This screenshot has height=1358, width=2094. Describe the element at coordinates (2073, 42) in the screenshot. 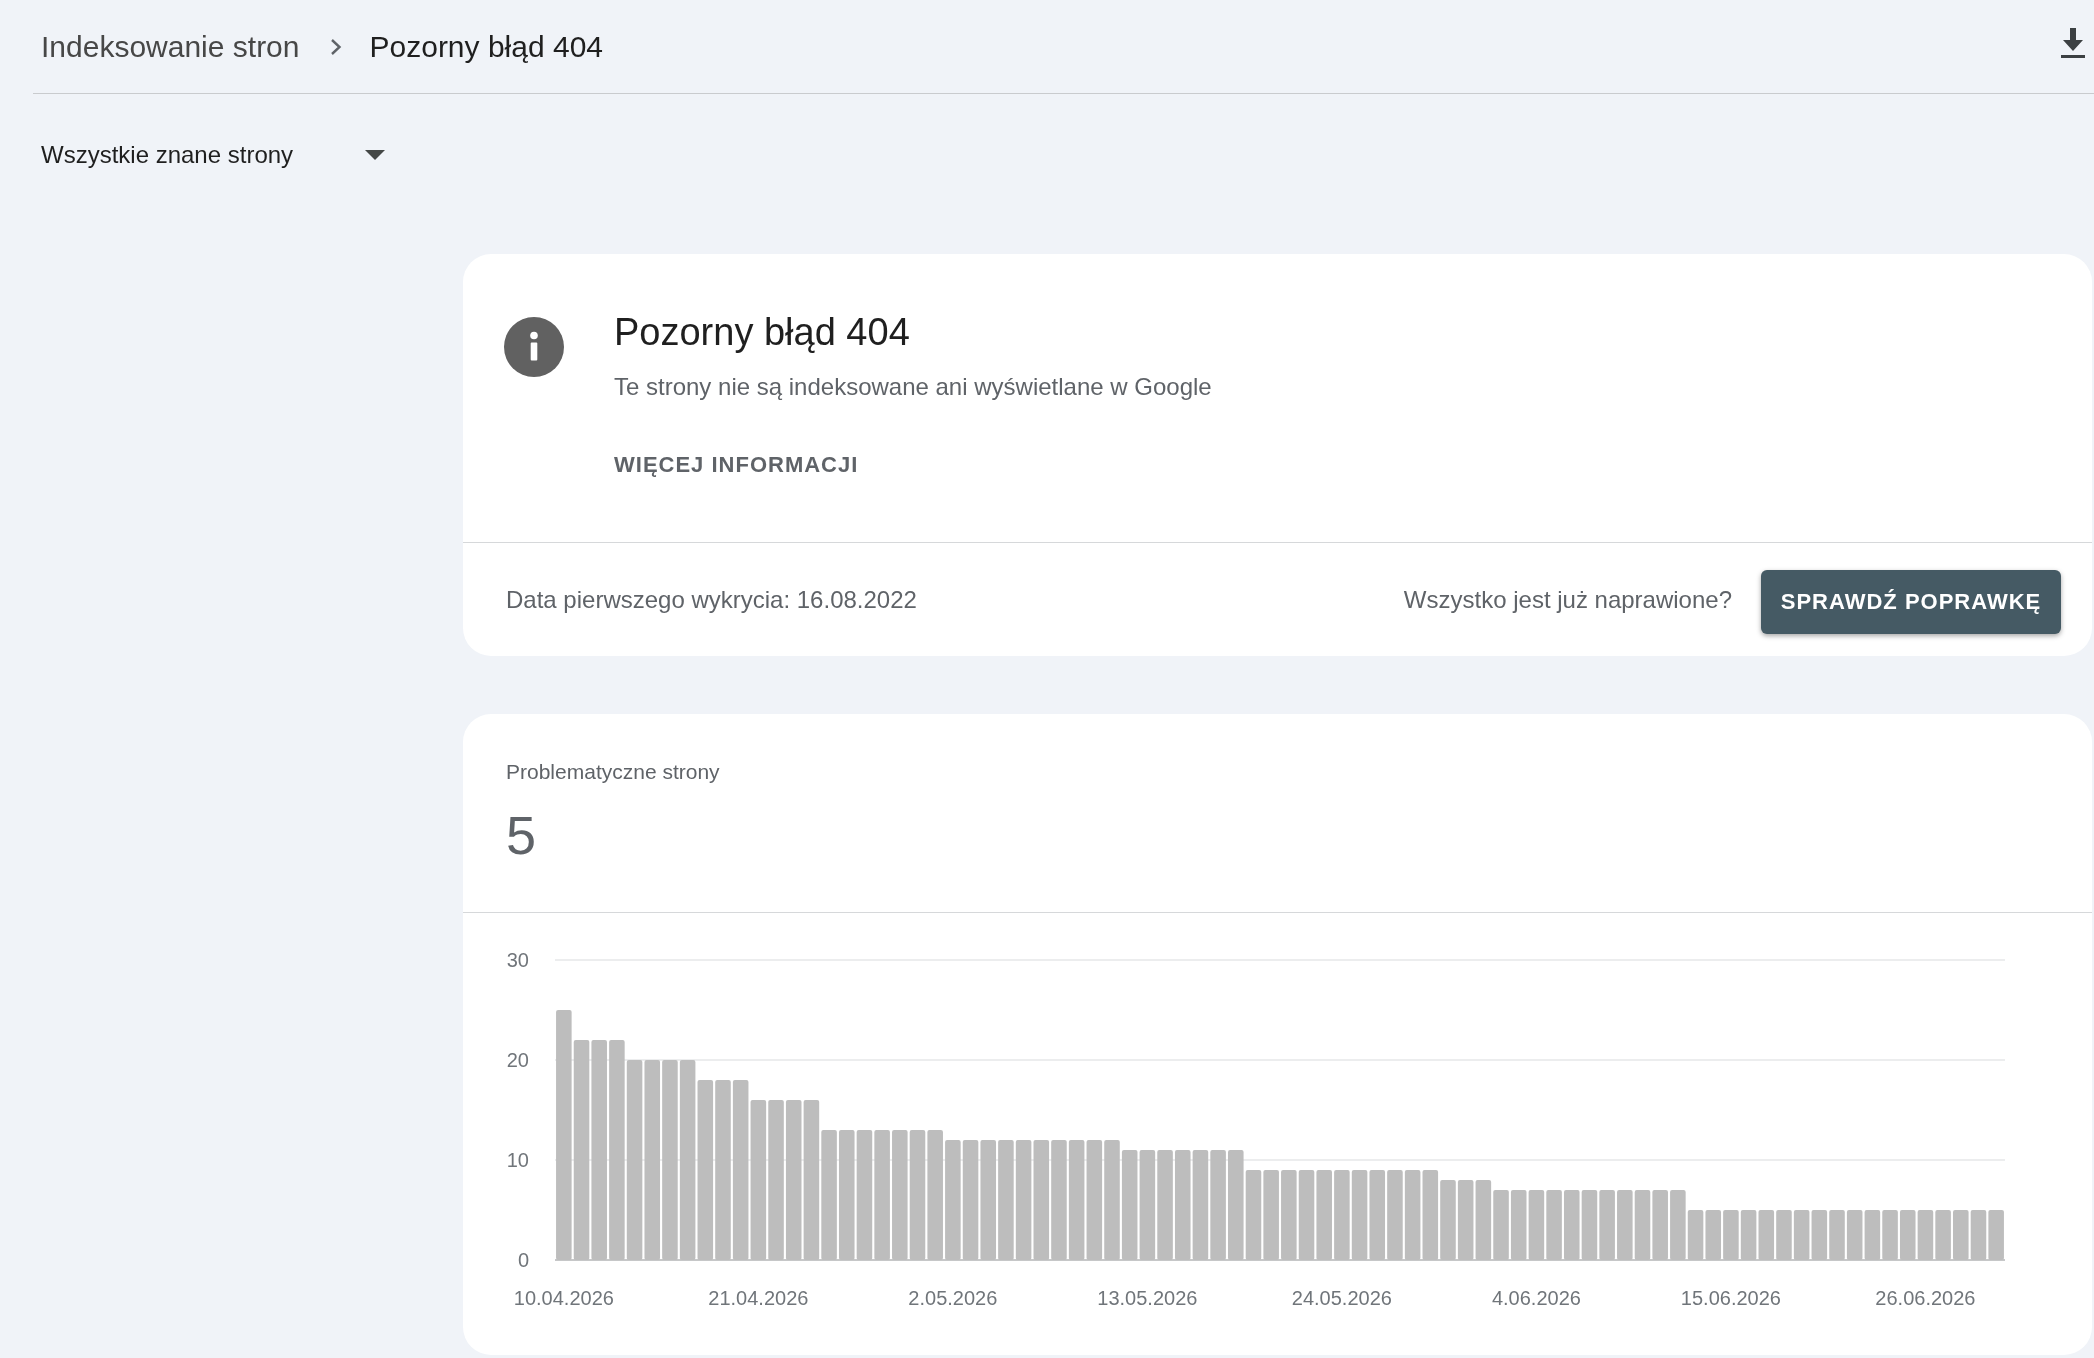

I see `download-icon` at that location.